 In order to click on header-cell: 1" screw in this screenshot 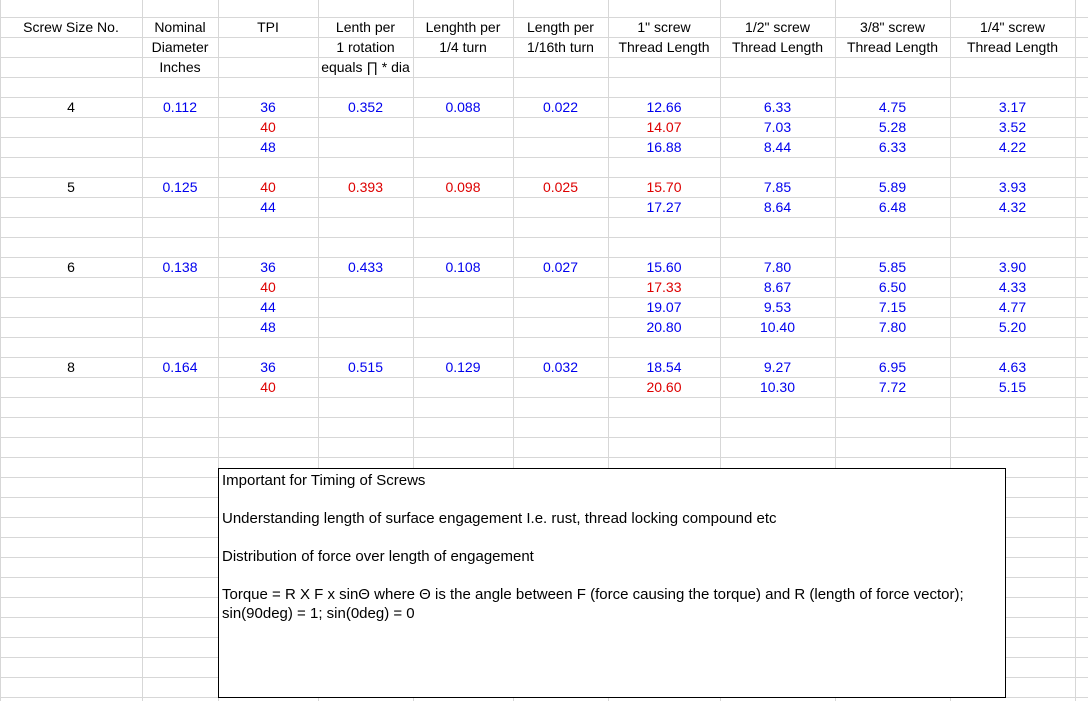, I will do `click(664, 27)`.